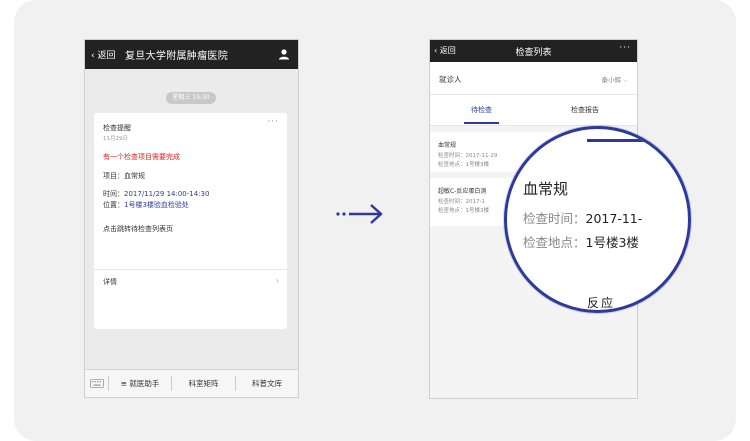  Describe the element at coordinates (113, 176) in the screenshot. I see `item-label: 项目：` at that location.